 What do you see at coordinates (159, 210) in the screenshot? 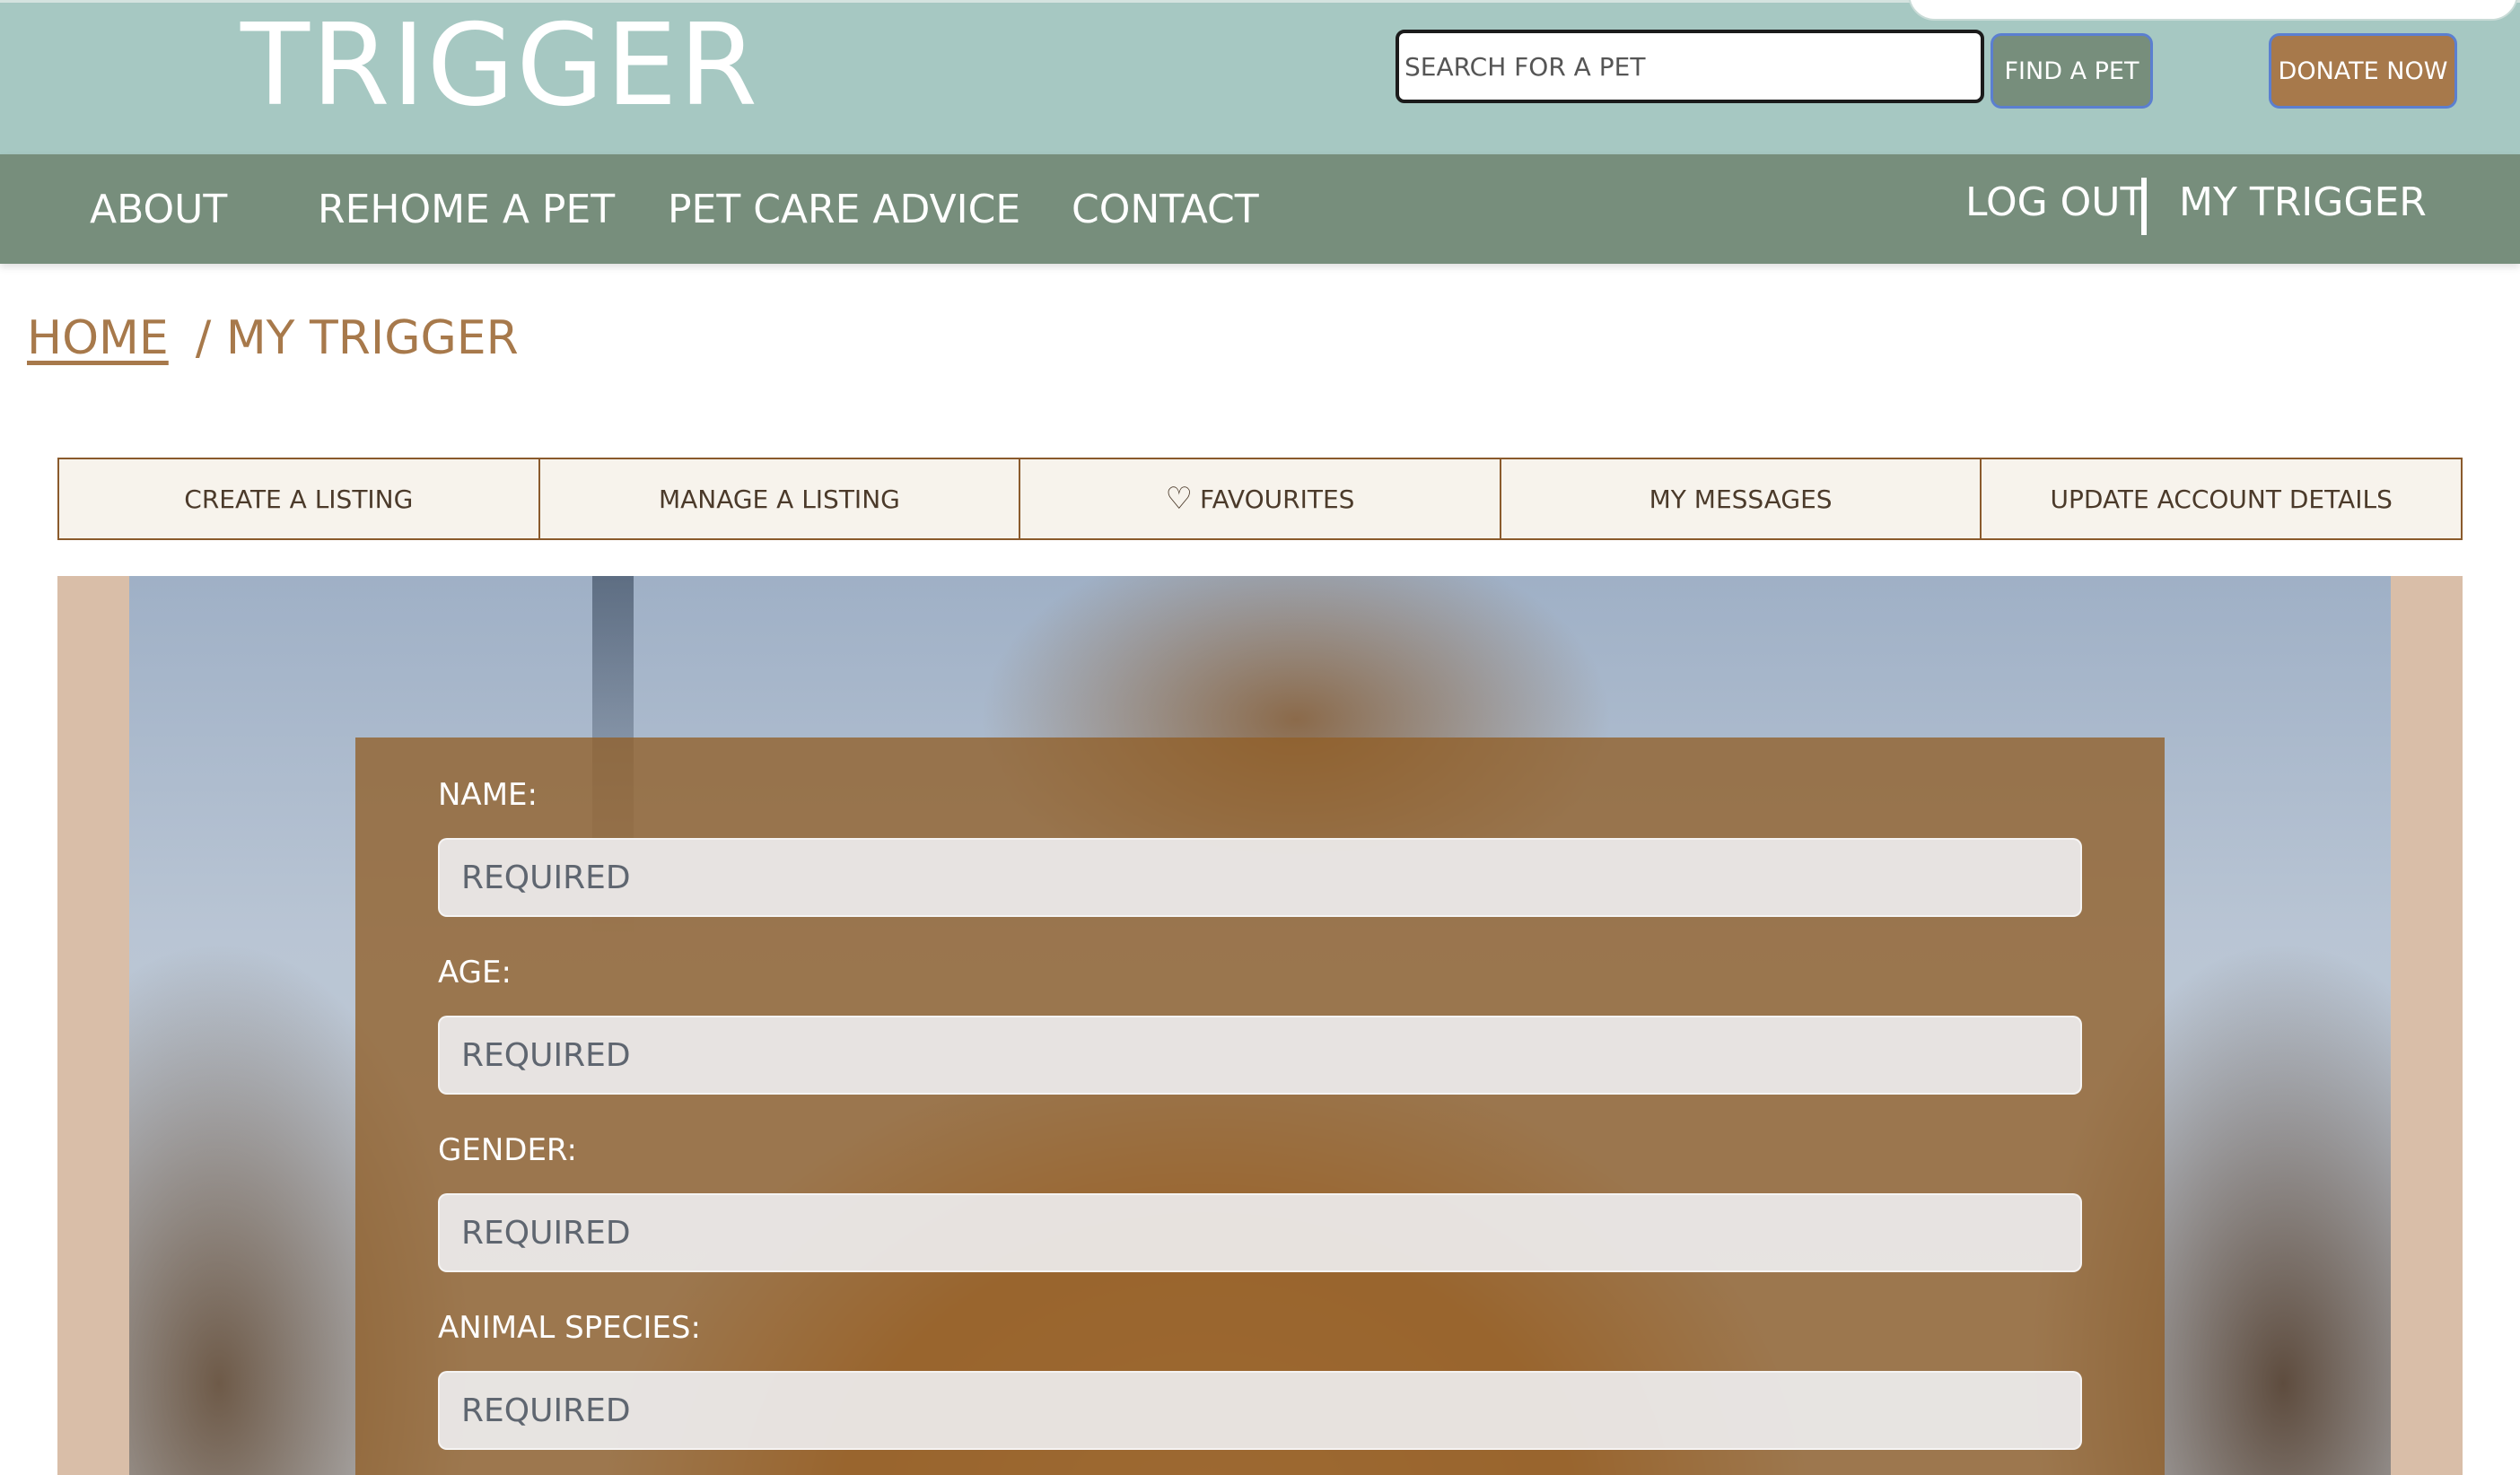
I see `nav-item-about: ABOUT` at bounding box center [159, 210].